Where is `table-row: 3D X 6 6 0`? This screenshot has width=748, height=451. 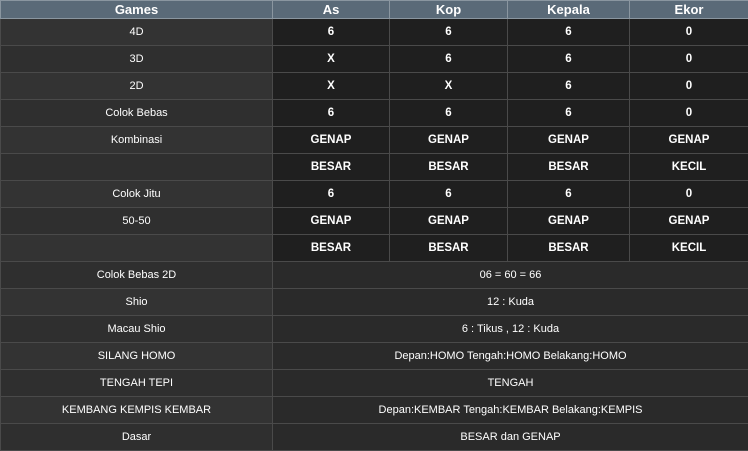
table-row: 3D X 6 6 0 is located at coordinates (374, 59).